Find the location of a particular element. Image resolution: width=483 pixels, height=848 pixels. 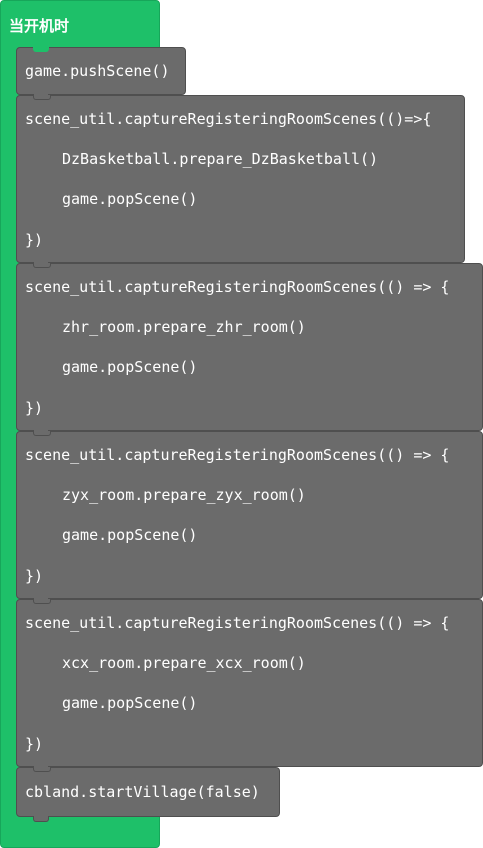

code-line: game.pushScene() is located at coordinates (97, 71).